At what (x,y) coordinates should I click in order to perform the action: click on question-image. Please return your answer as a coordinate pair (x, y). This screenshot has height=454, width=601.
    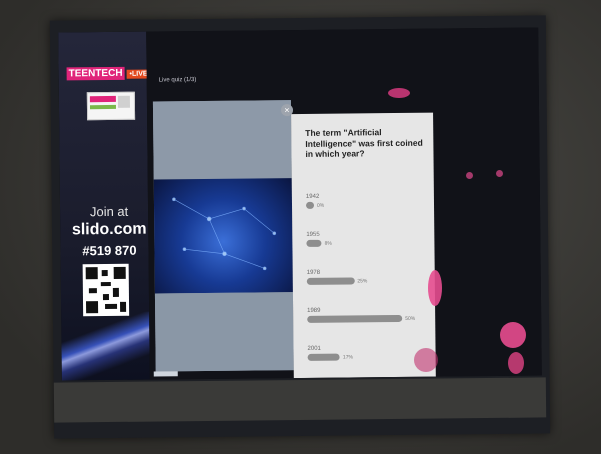
    Looking at the image, I should click on (223, 236).